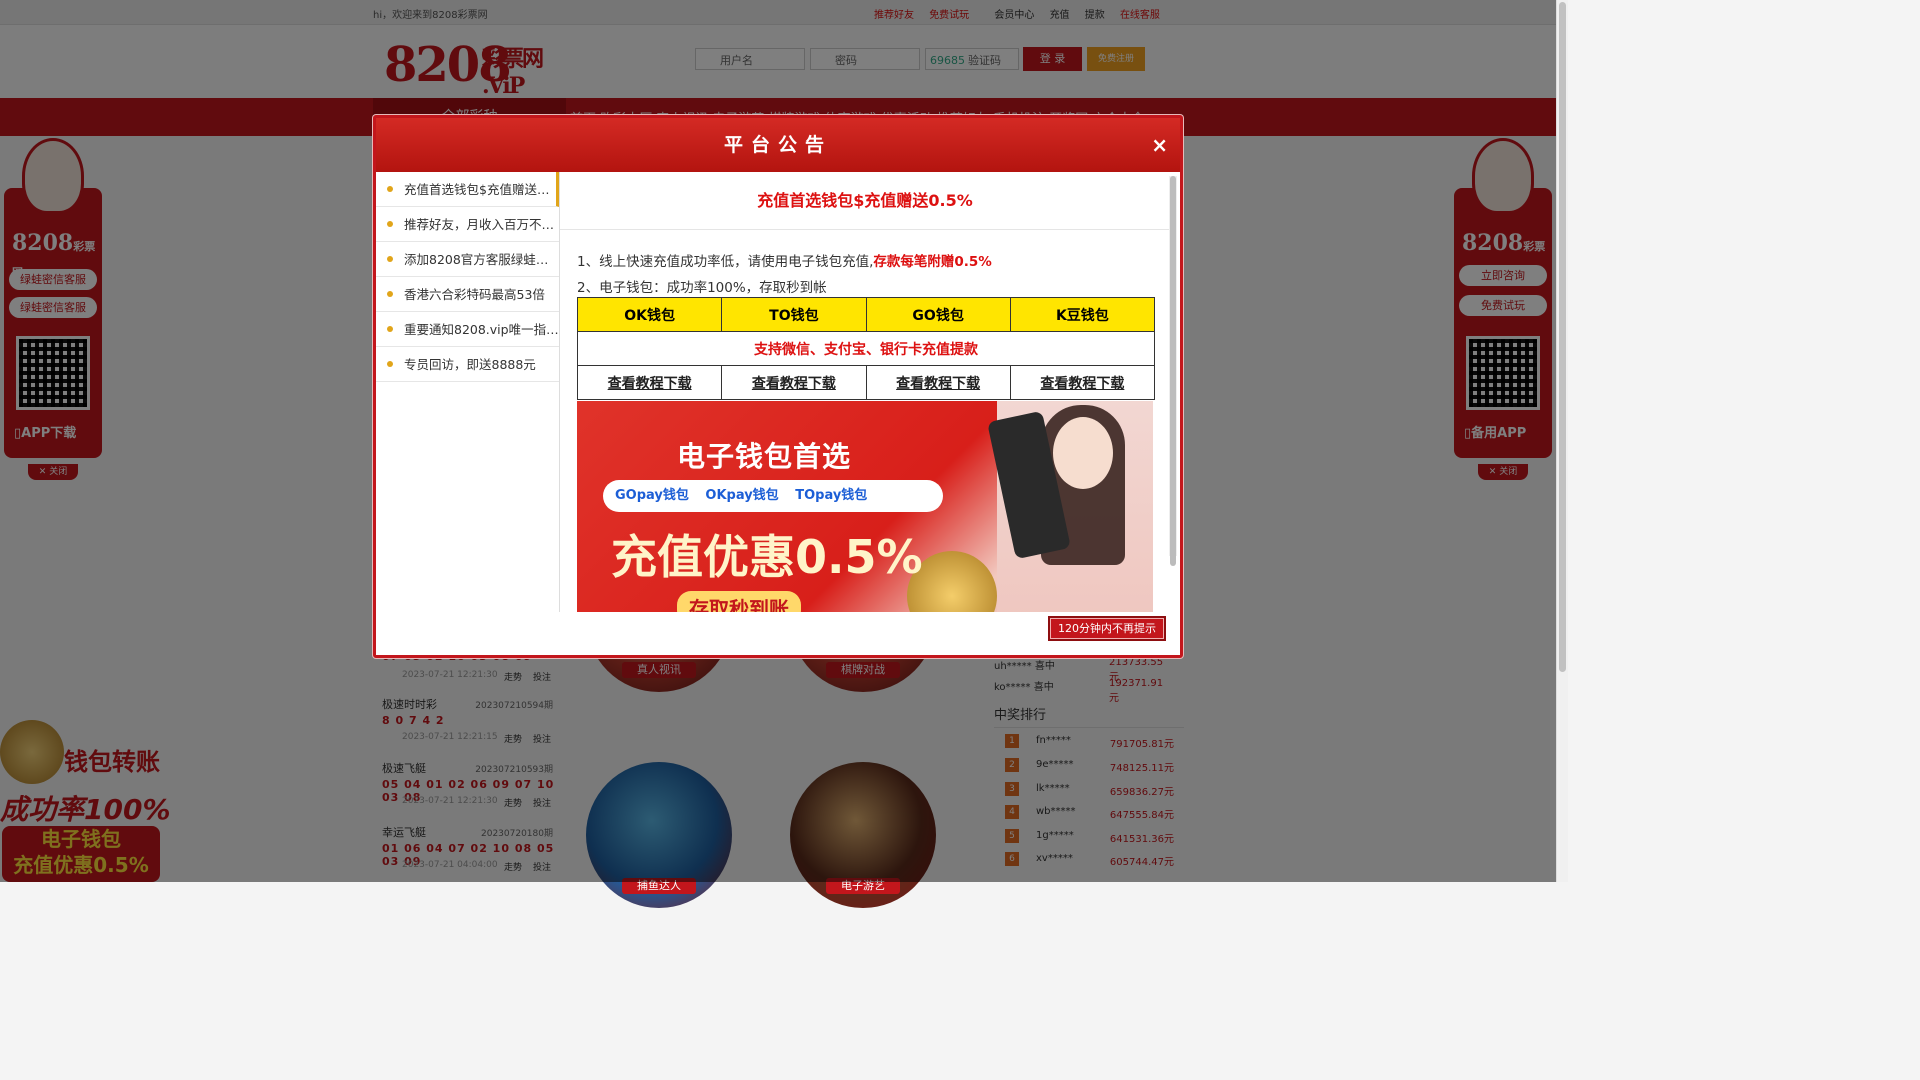 This screenshot has width=1920, height=1080. I want to click on banner-promo: 充值优惠0.5%, so click(767, 557).